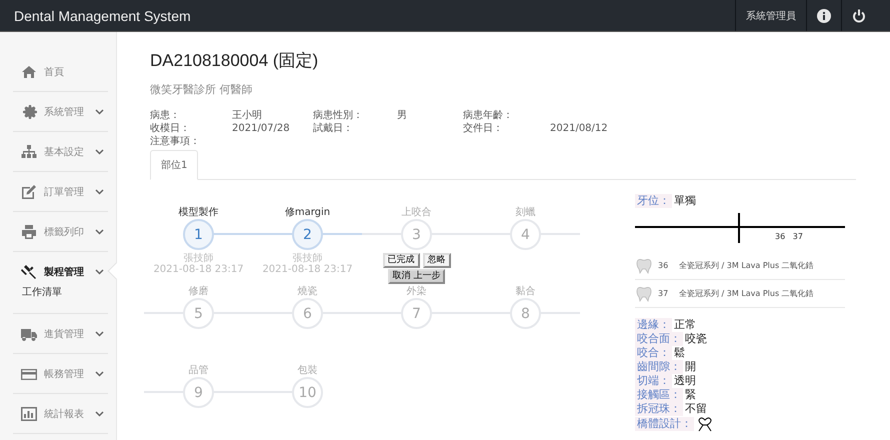 Image resolution: width=890 pixels, height=440 pixels. What do you see at coordinates (198, 370) in the screenshot?
I see `step-label: 品管` at bounding box center [198, 370].